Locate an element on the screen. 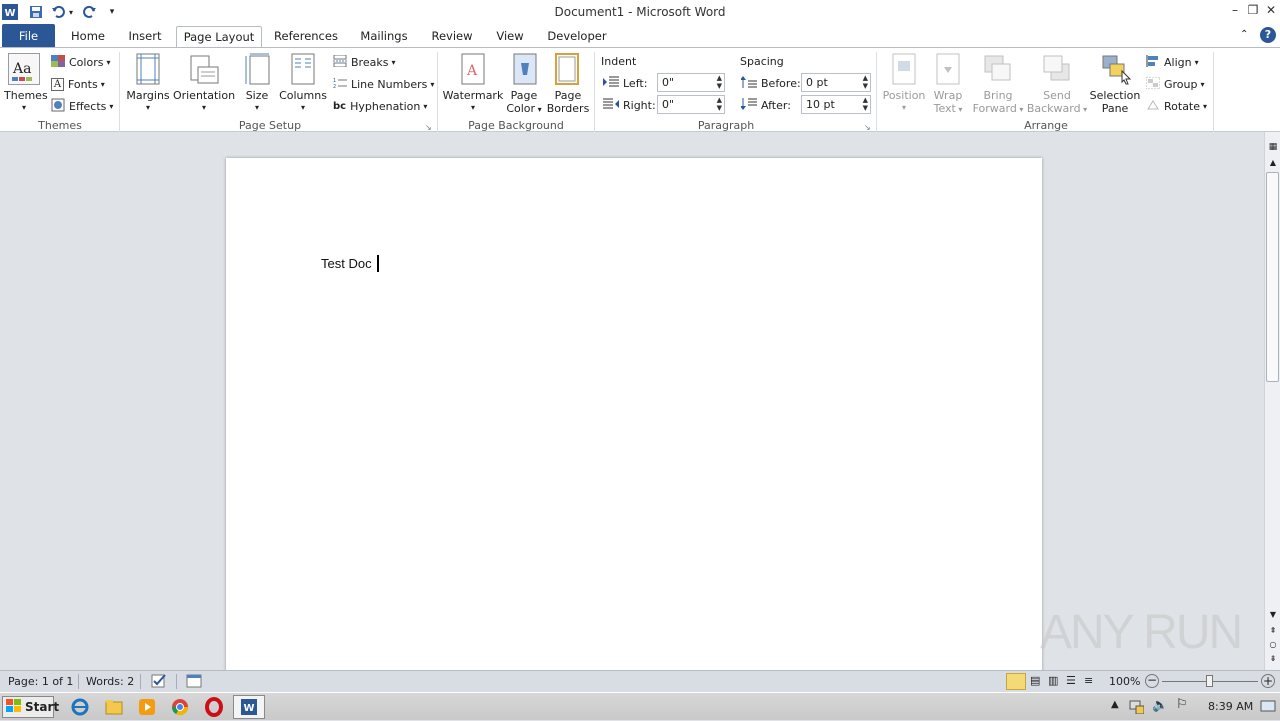  selection-pane-icon is located at coordinates (1117, 70).